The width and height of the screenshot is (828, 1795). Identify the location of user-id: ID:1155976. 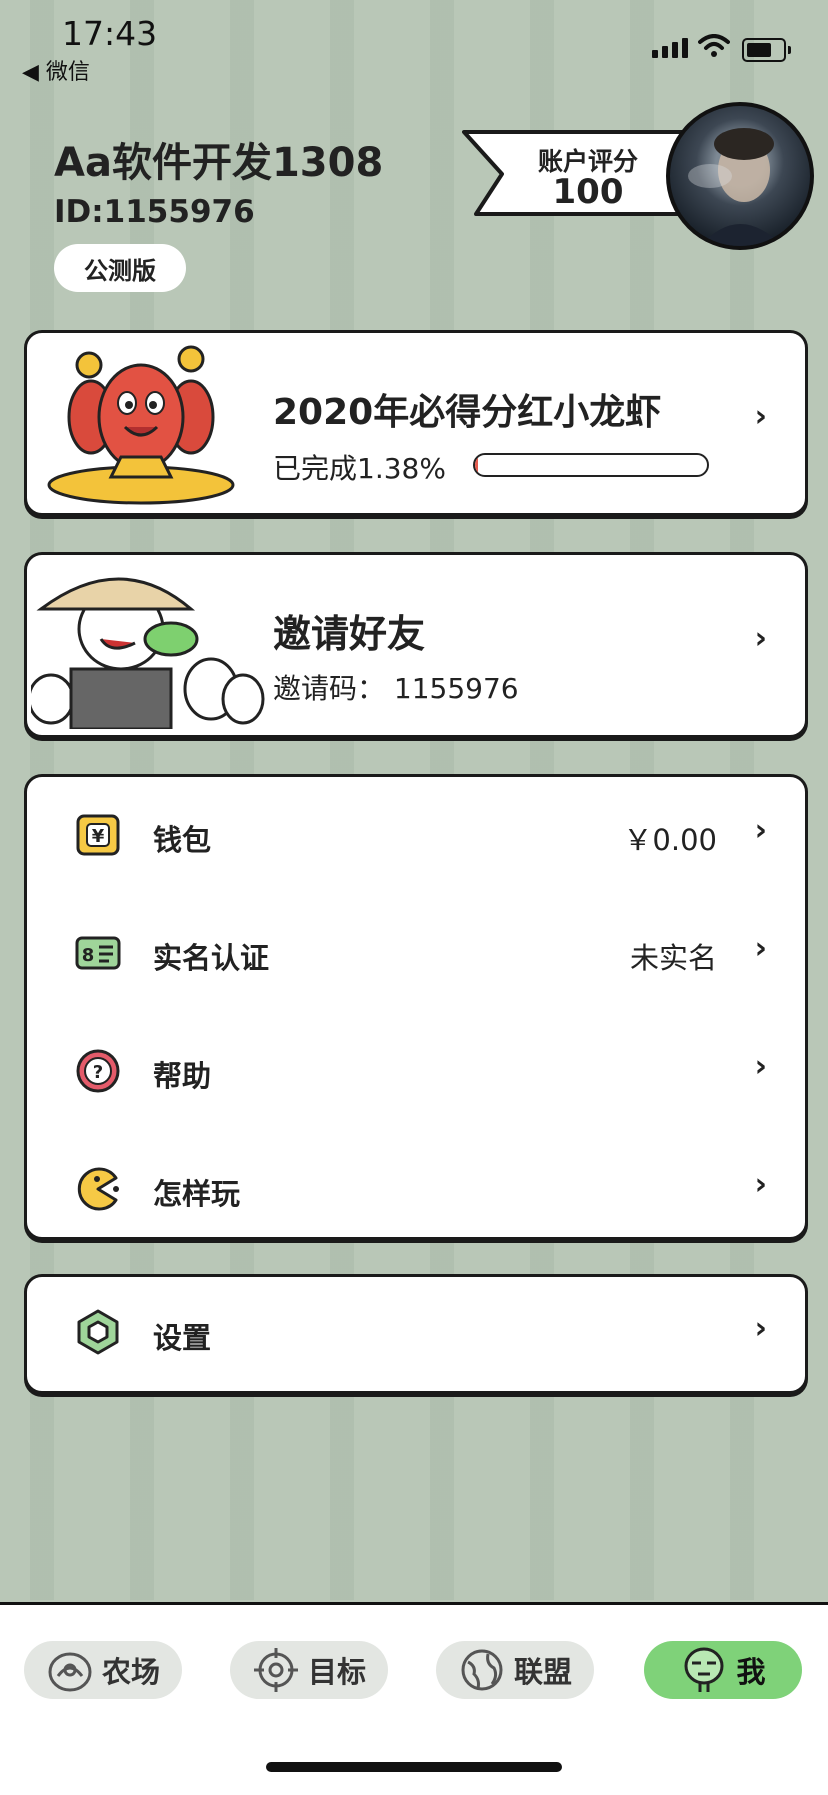
(154, 212).